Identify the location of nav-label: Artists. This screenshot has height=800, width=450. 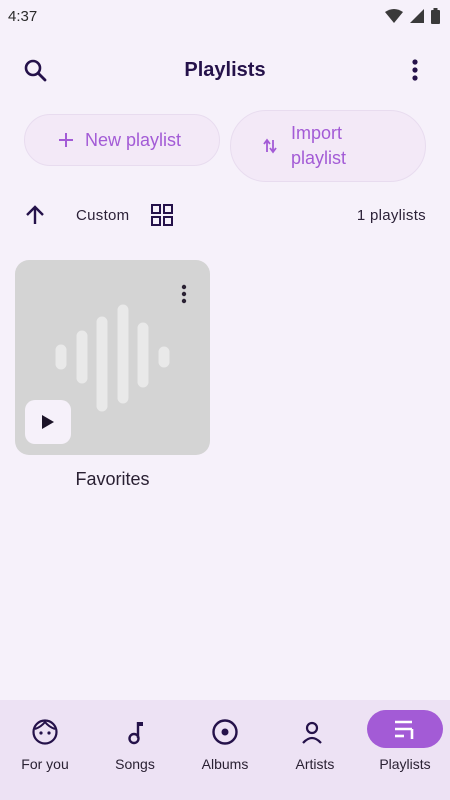
(315, 764).